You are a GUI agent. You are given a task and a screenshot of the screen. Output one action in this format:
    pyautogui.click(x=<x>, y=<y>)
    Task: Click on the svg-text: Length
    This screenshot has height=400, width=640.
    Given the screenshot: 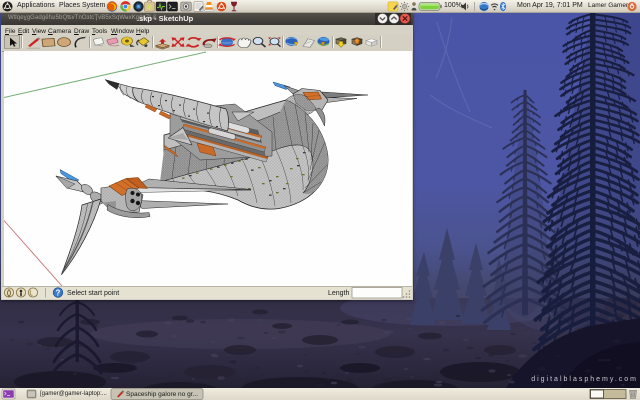 What is the action you would take?
    pyautogui.click(x=339, y=293)
    